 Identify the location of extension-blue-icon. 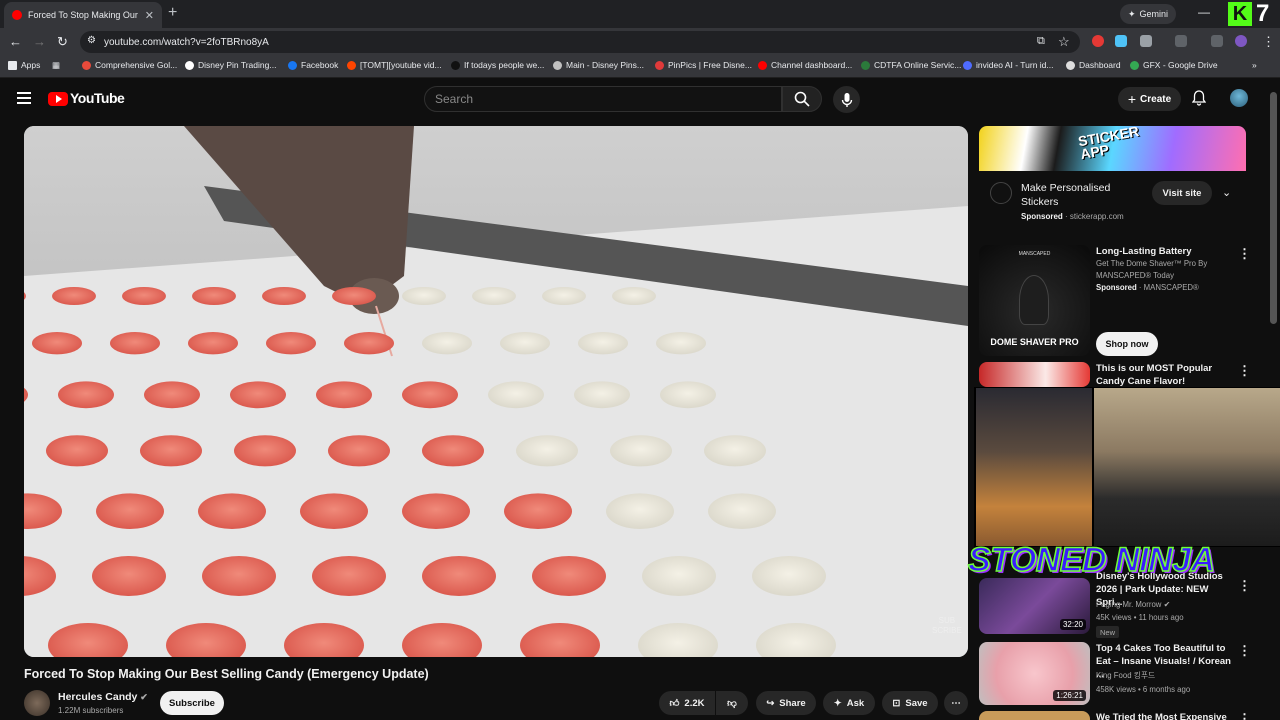
(1121, 41).